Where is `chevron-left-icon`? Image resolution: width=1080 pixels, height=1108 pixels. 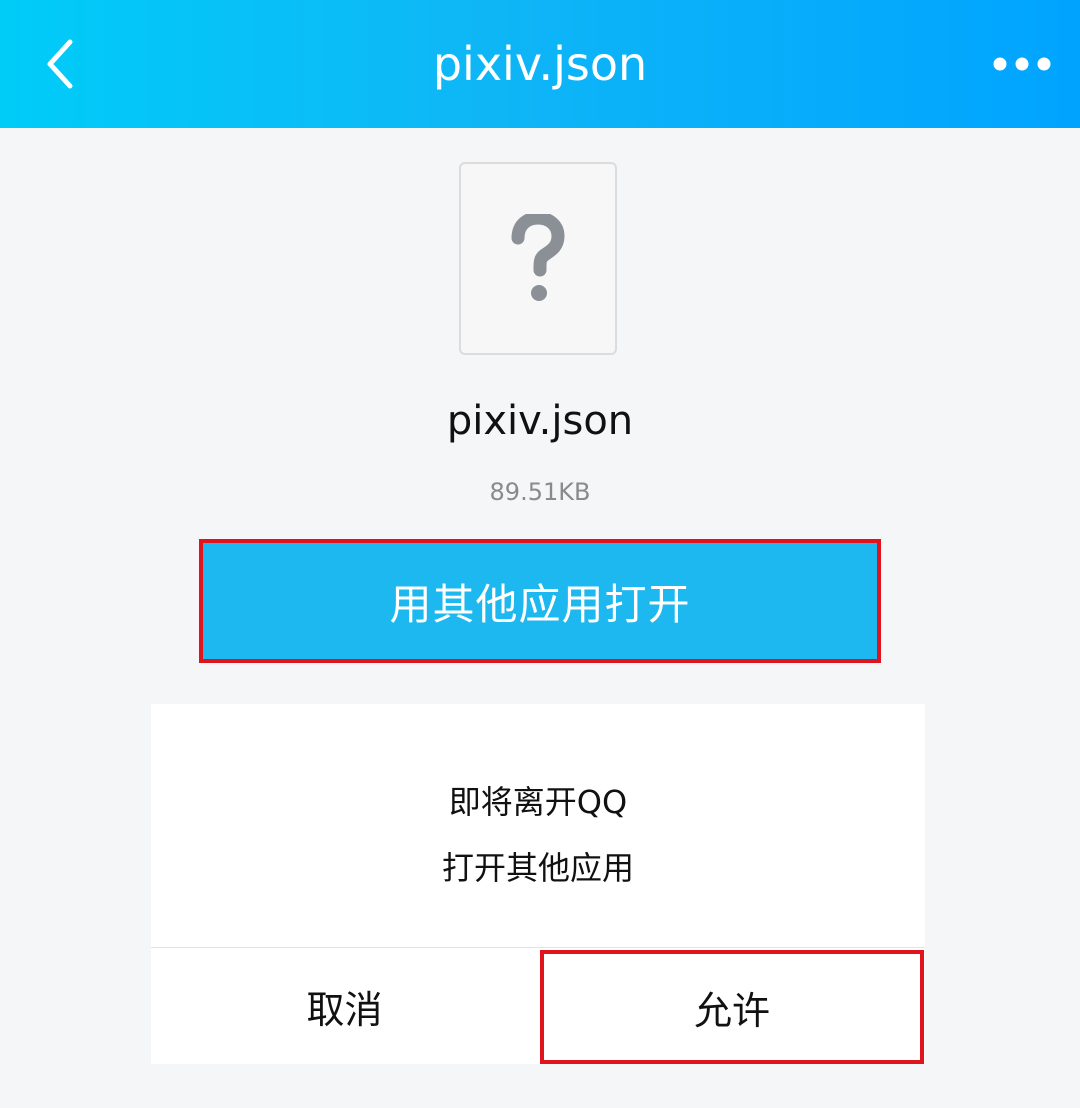 chevron-left-icon is located at coordinates (60, 64).